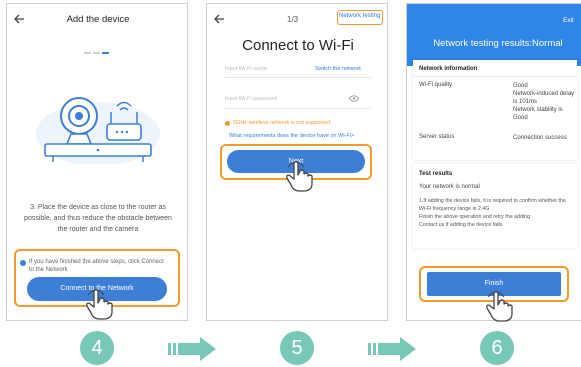 Image resolution: width=581 pixels, height=367 pixels. What do you see at coordinates (436, 85) in the screenshot?
I see `wifi-quality-label: Wi-Fi quality` at bounding box center [436, 85].